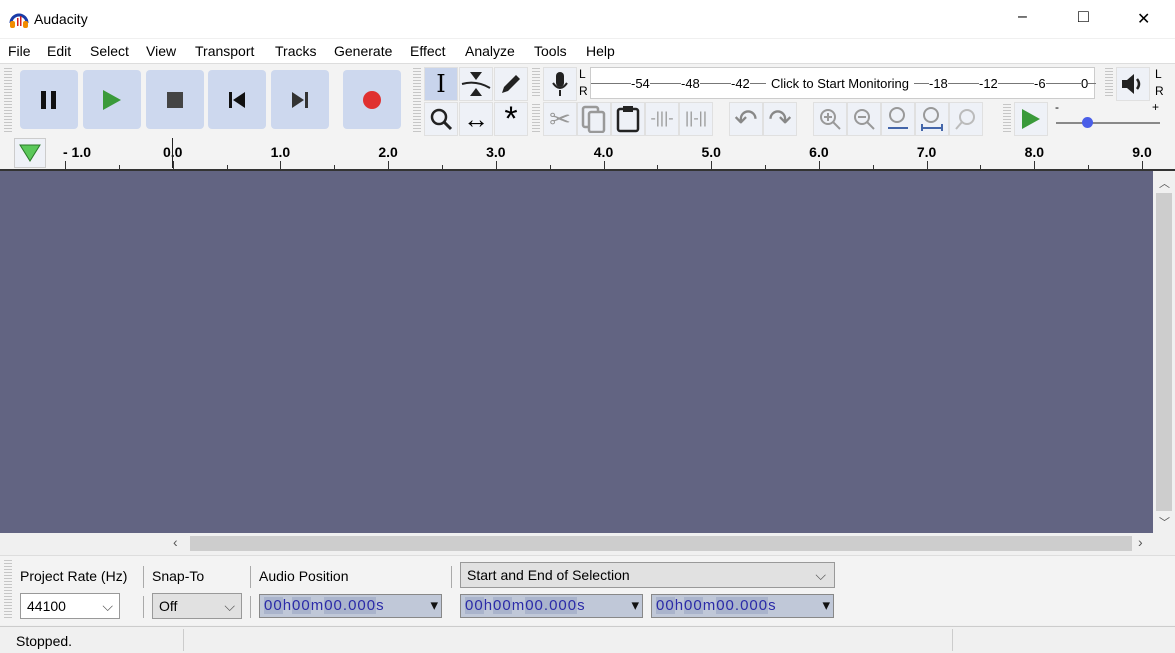  I want to click on menu-file: File, so click(19, 51).